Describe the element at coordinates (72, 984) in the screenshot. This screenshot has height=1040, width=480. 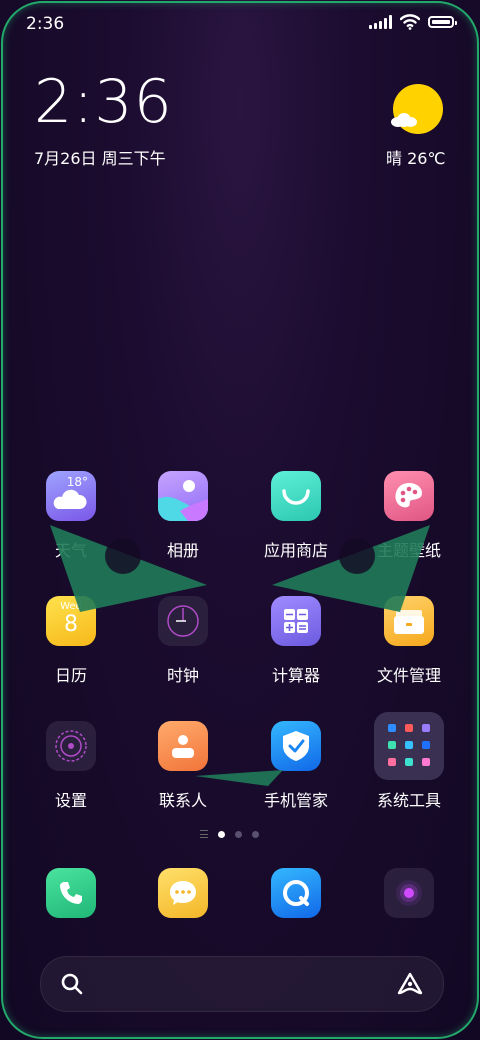
I see `search-icon` at that location.